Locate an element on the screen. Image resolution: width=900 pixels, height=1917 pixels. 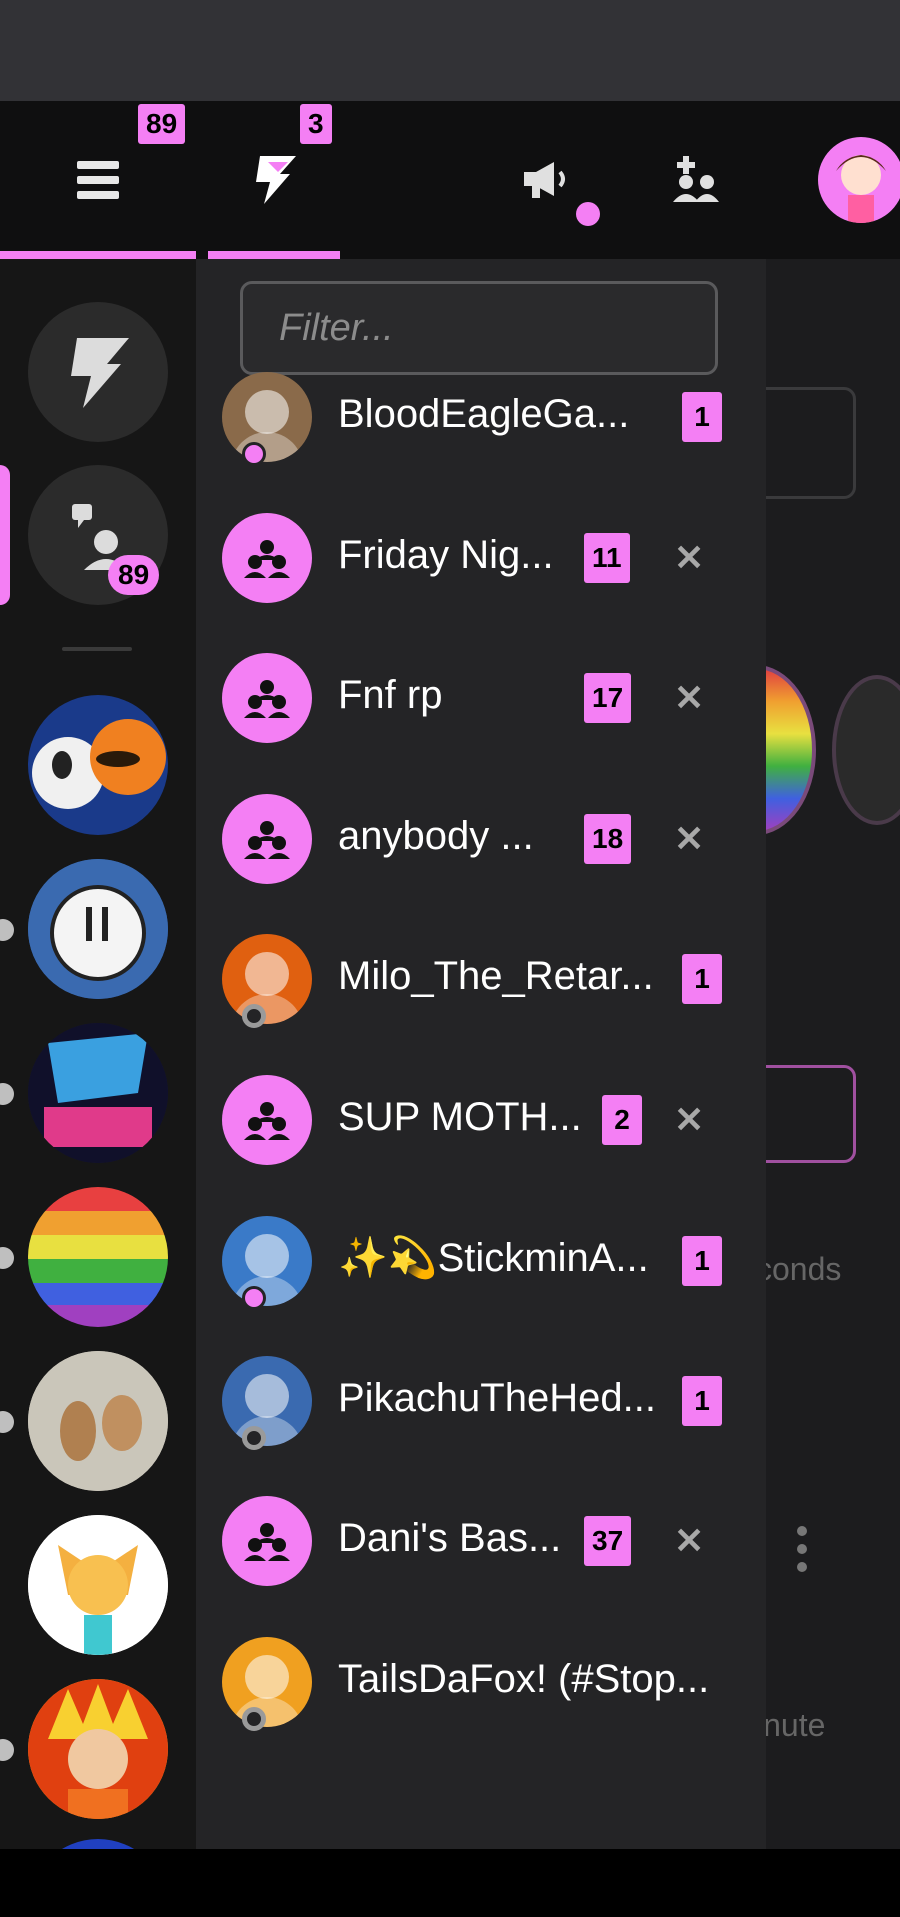
unread-count-badge: 37 is located at coordinates (608, 1541).